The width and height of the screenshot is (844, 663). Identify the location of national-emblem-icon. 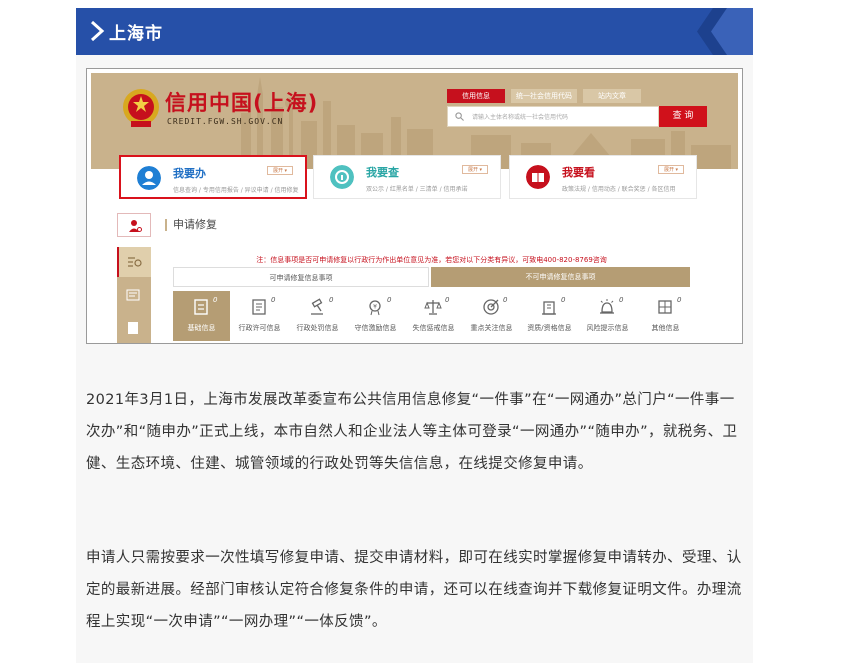
(141, 108).